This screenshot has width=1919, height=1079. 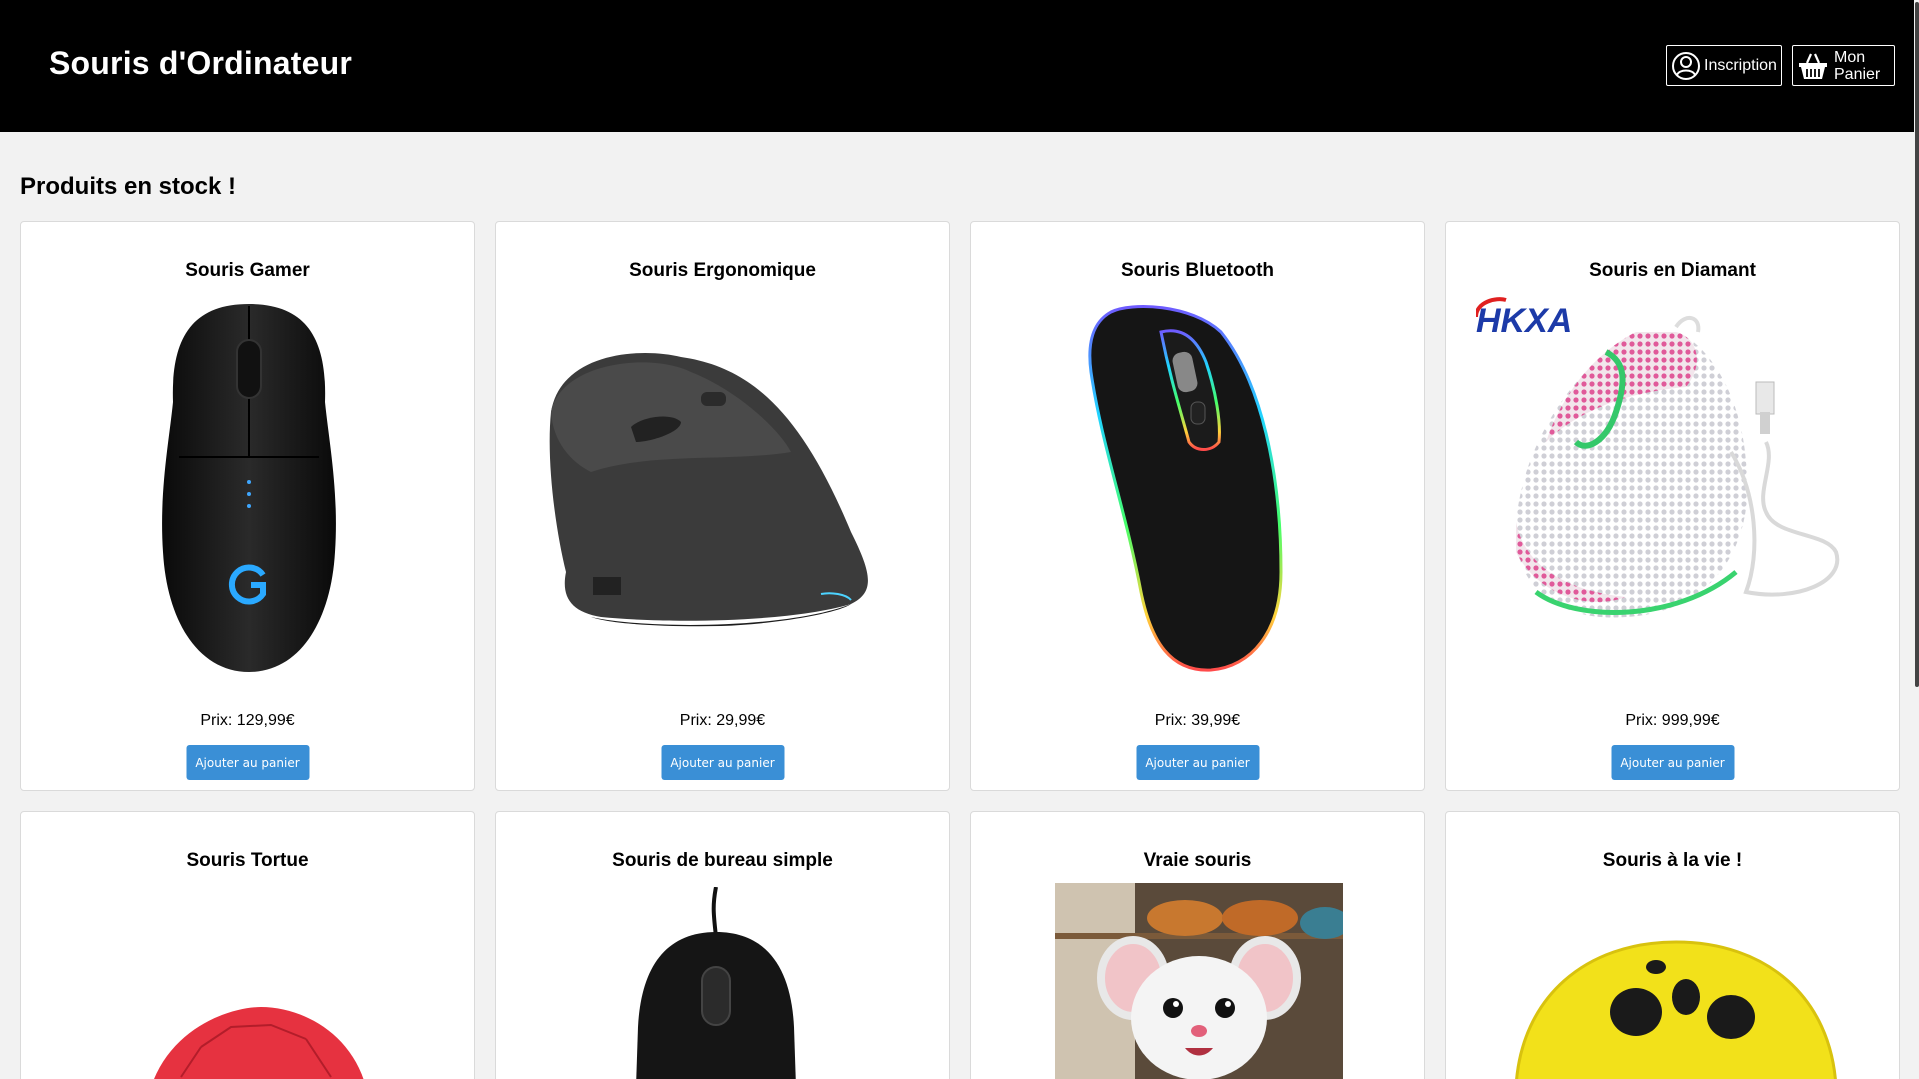 I want to click on turtle-mouse-image, so click(x=259, y=1043).